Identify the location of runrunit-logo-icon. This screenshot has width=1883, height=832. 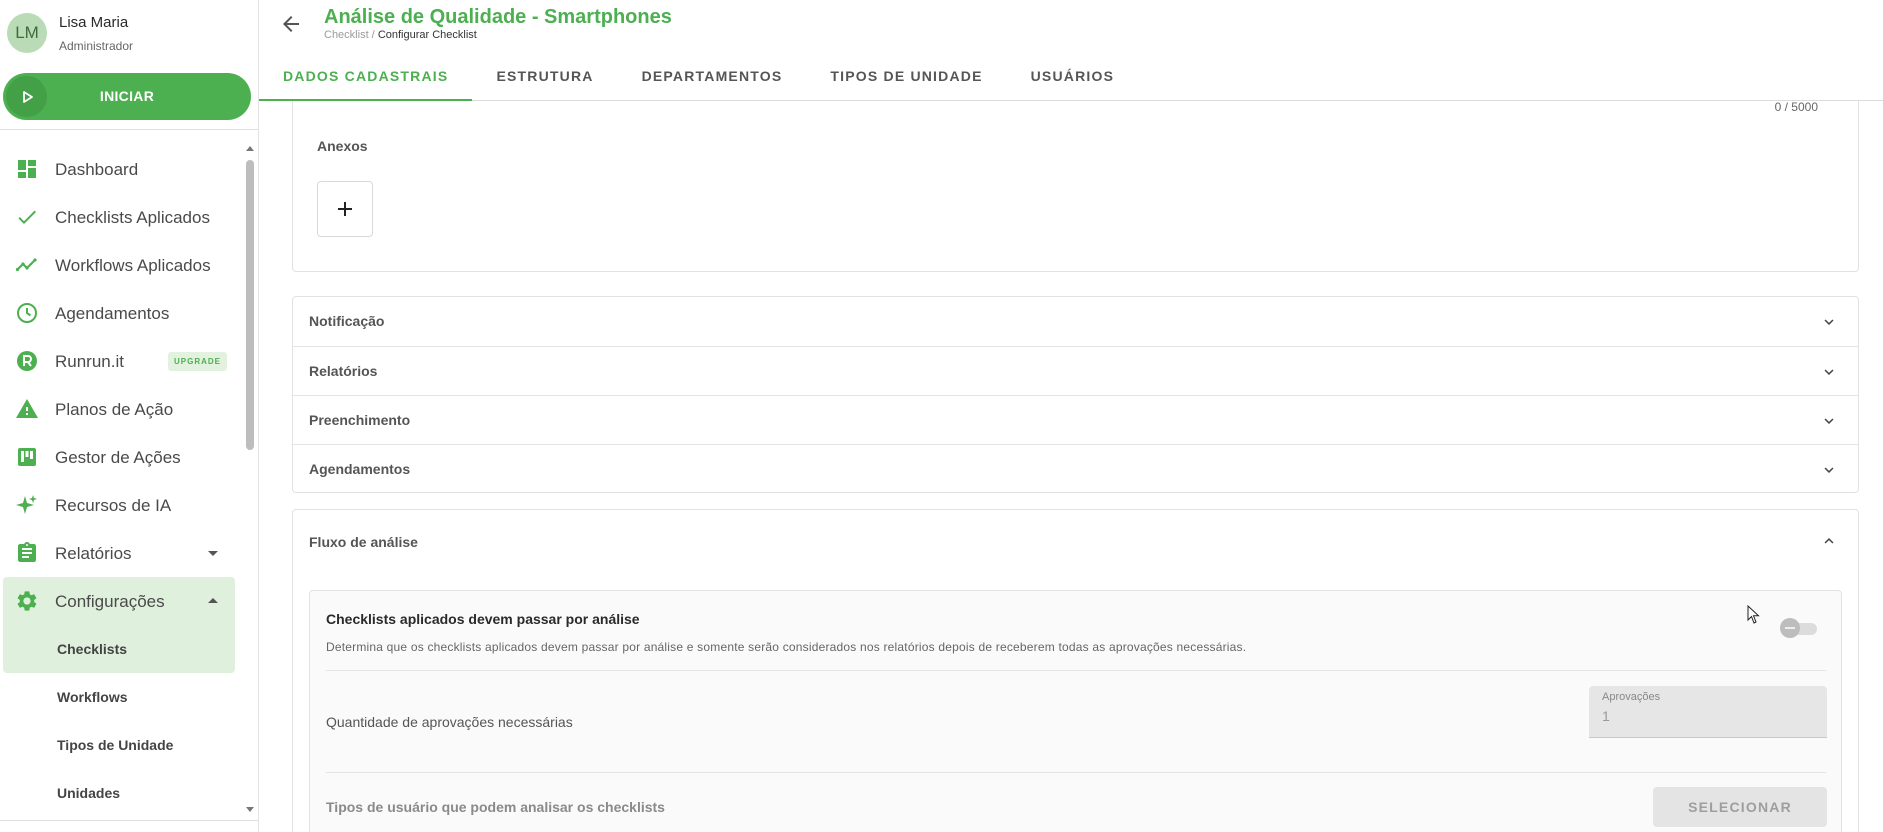
(27, 361).